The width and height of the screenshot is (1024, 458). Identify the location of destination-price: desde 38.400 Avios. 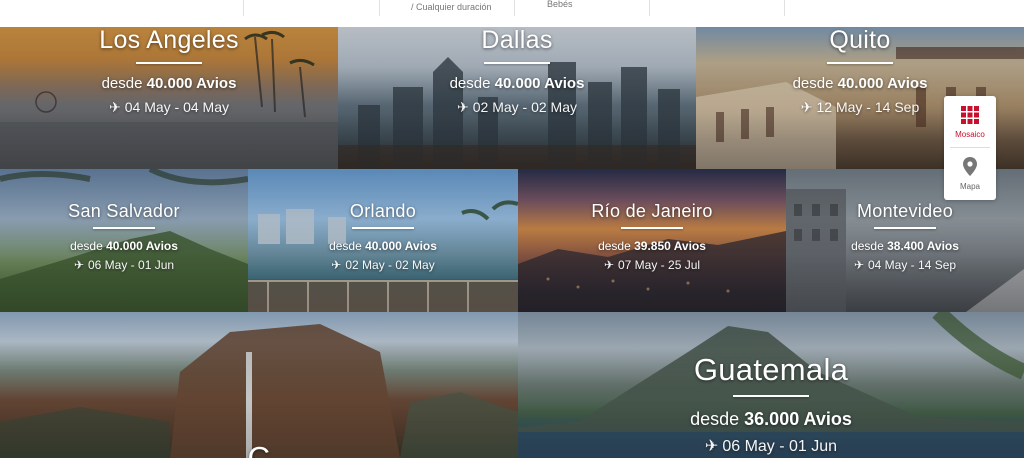
(905, 246).